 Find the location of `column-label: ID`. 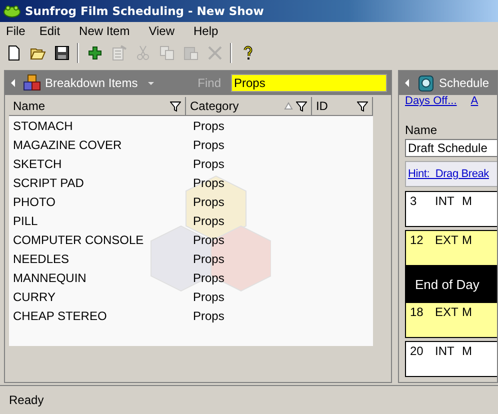

column-label: ID is located at coordinates (322, 106).